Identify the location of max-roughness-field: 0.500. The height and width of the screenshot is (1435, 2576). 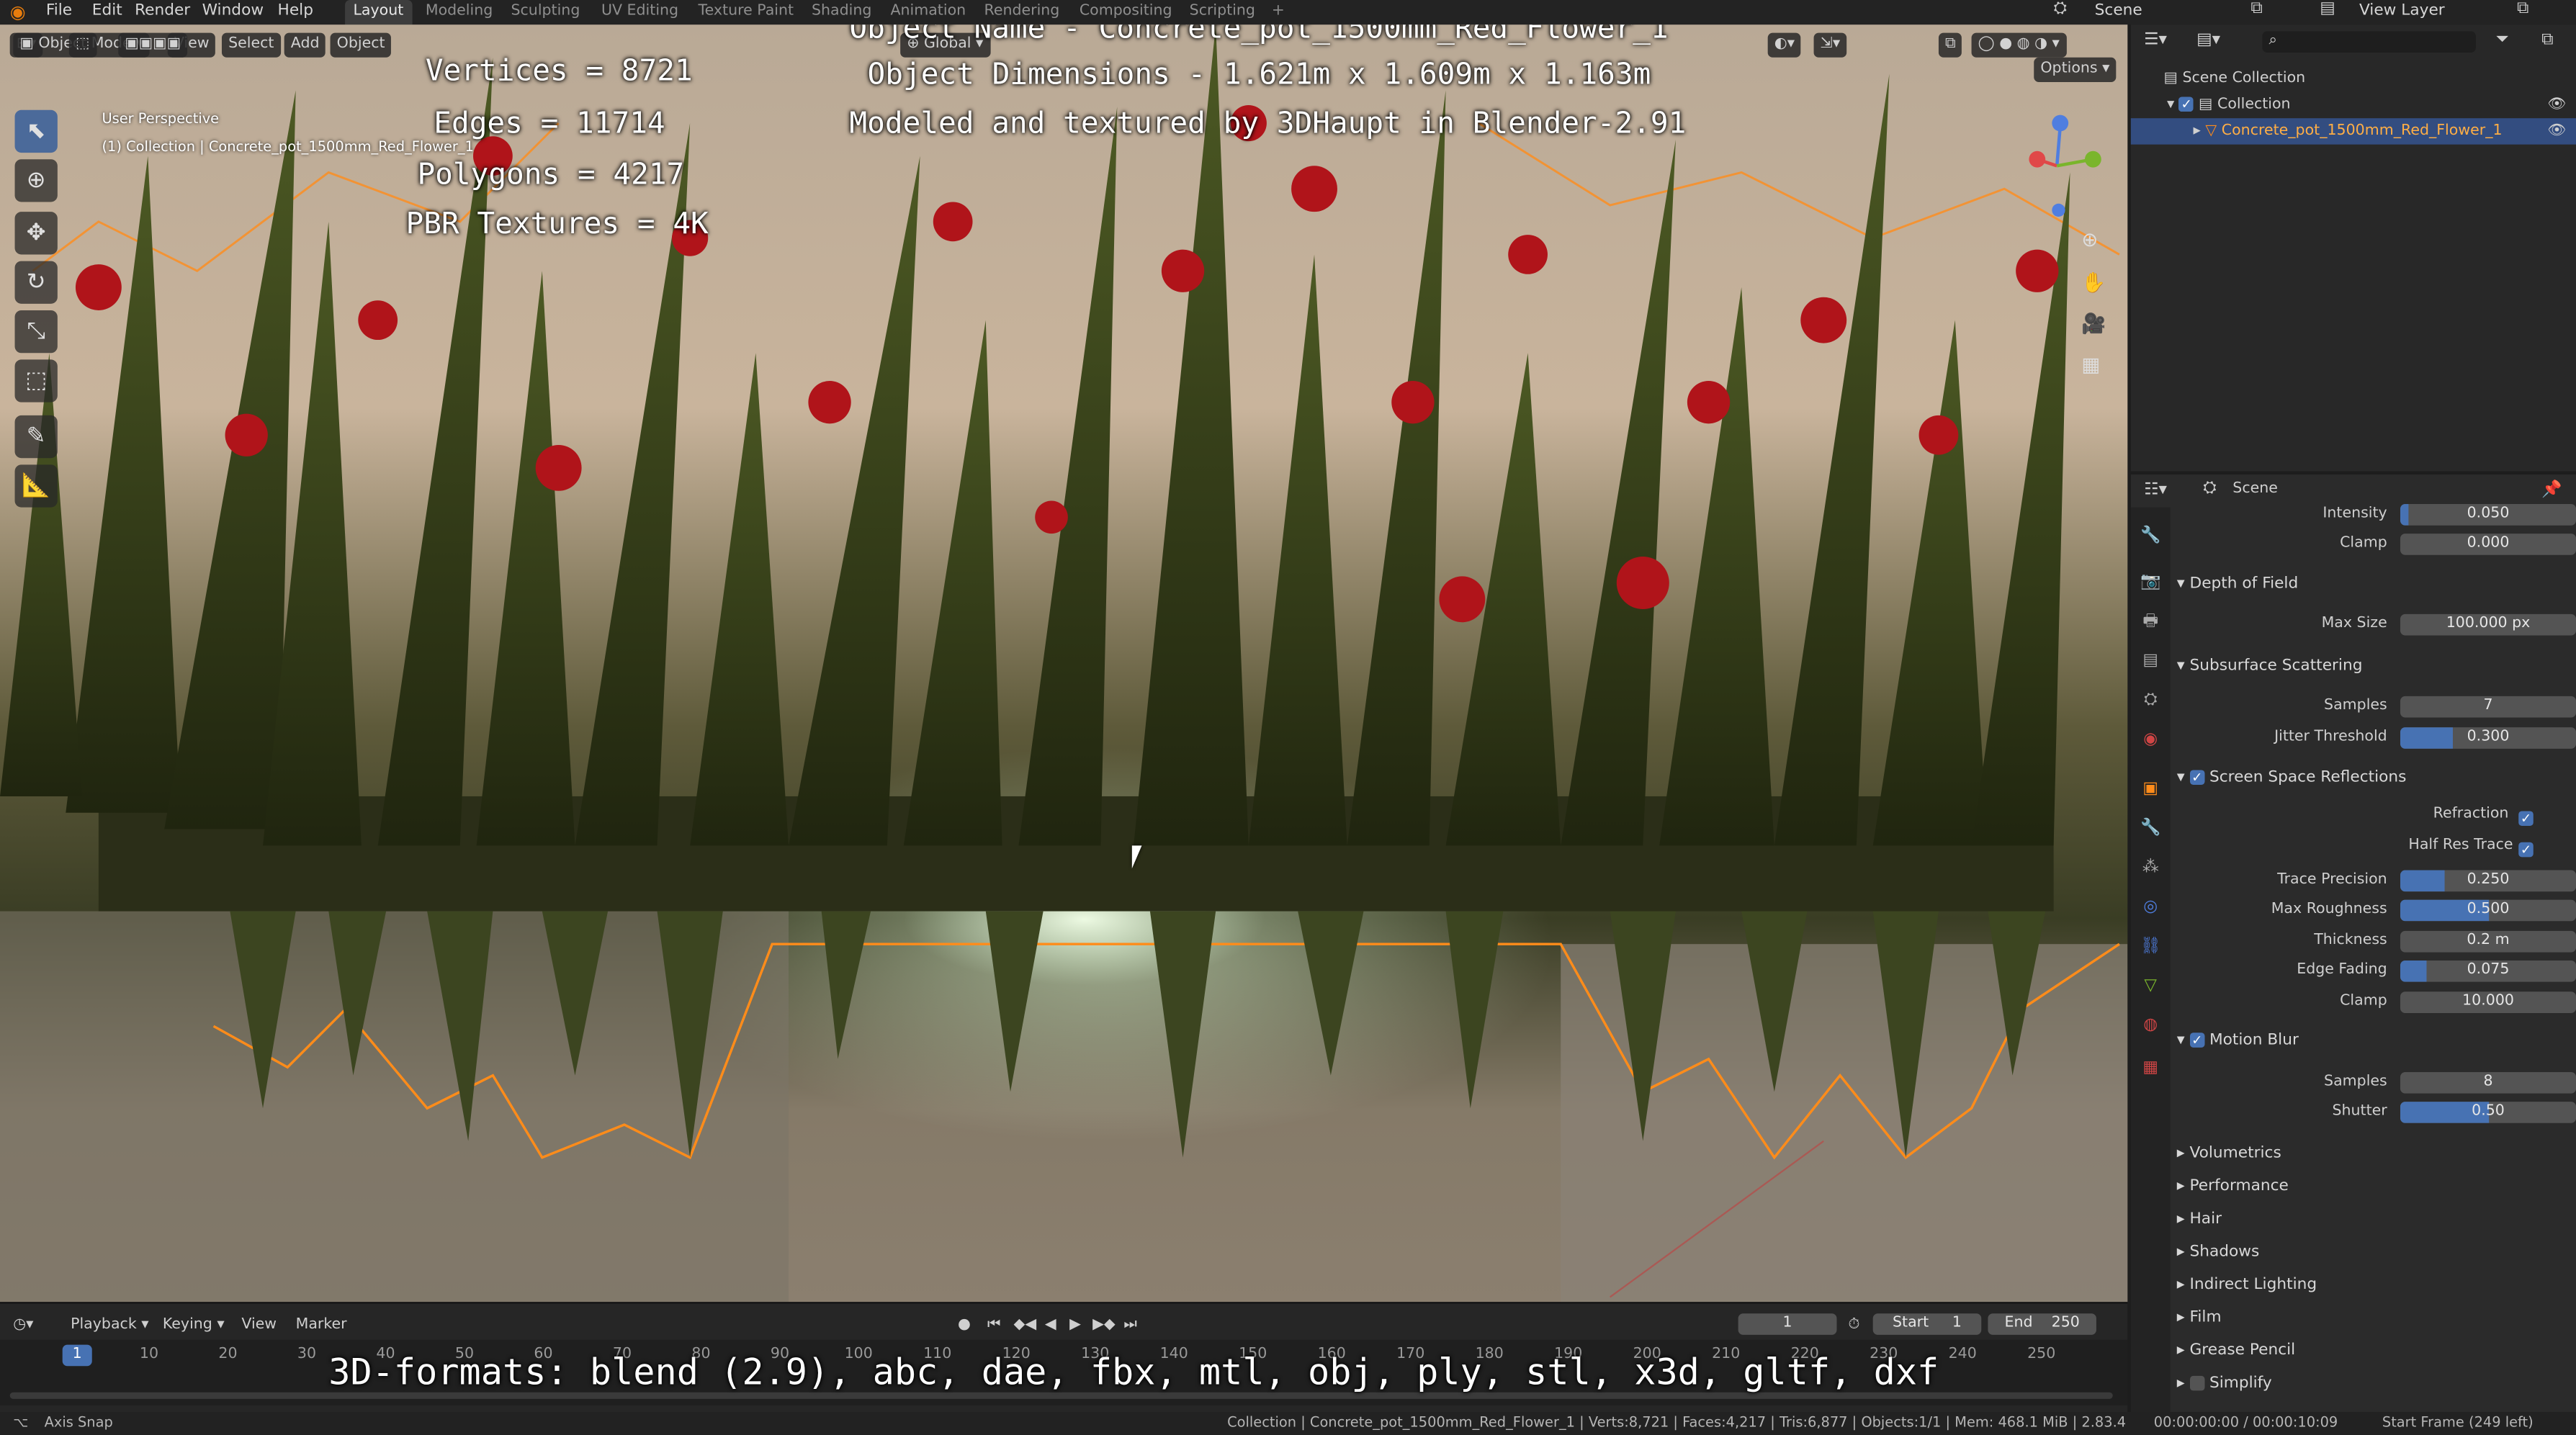
(2488, 911).